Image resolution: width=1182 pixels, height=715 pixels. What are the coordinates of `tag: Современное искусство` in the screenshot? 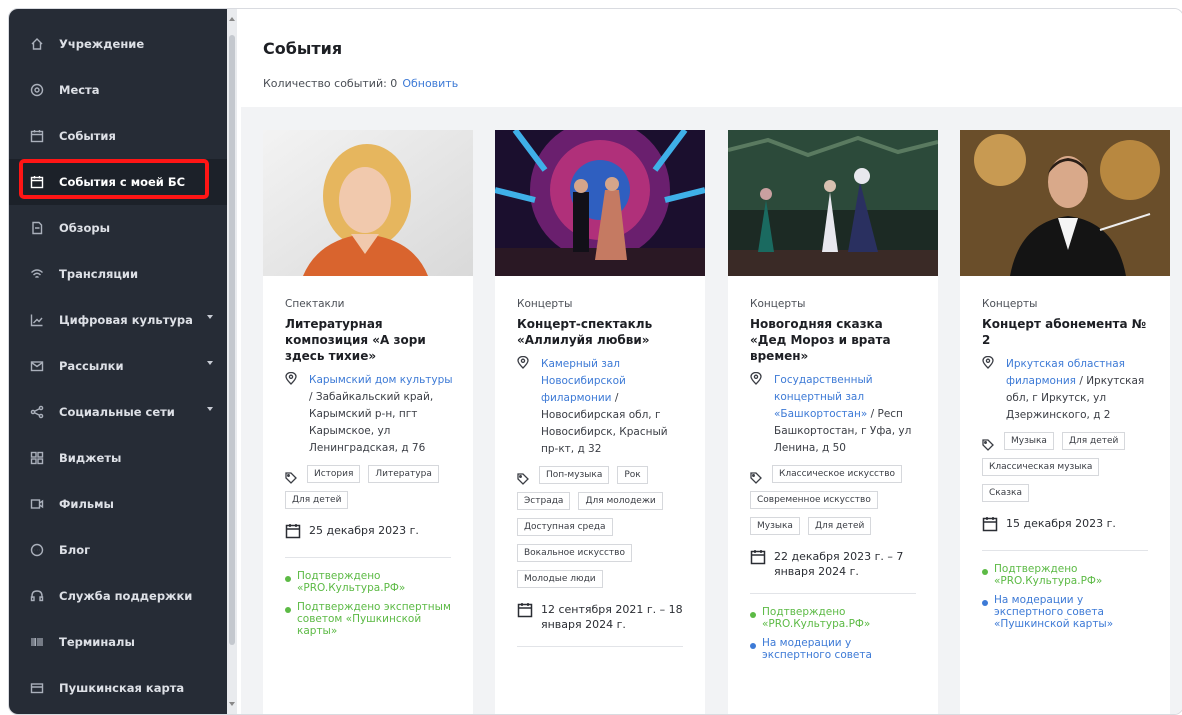 It's located at (814, 500).